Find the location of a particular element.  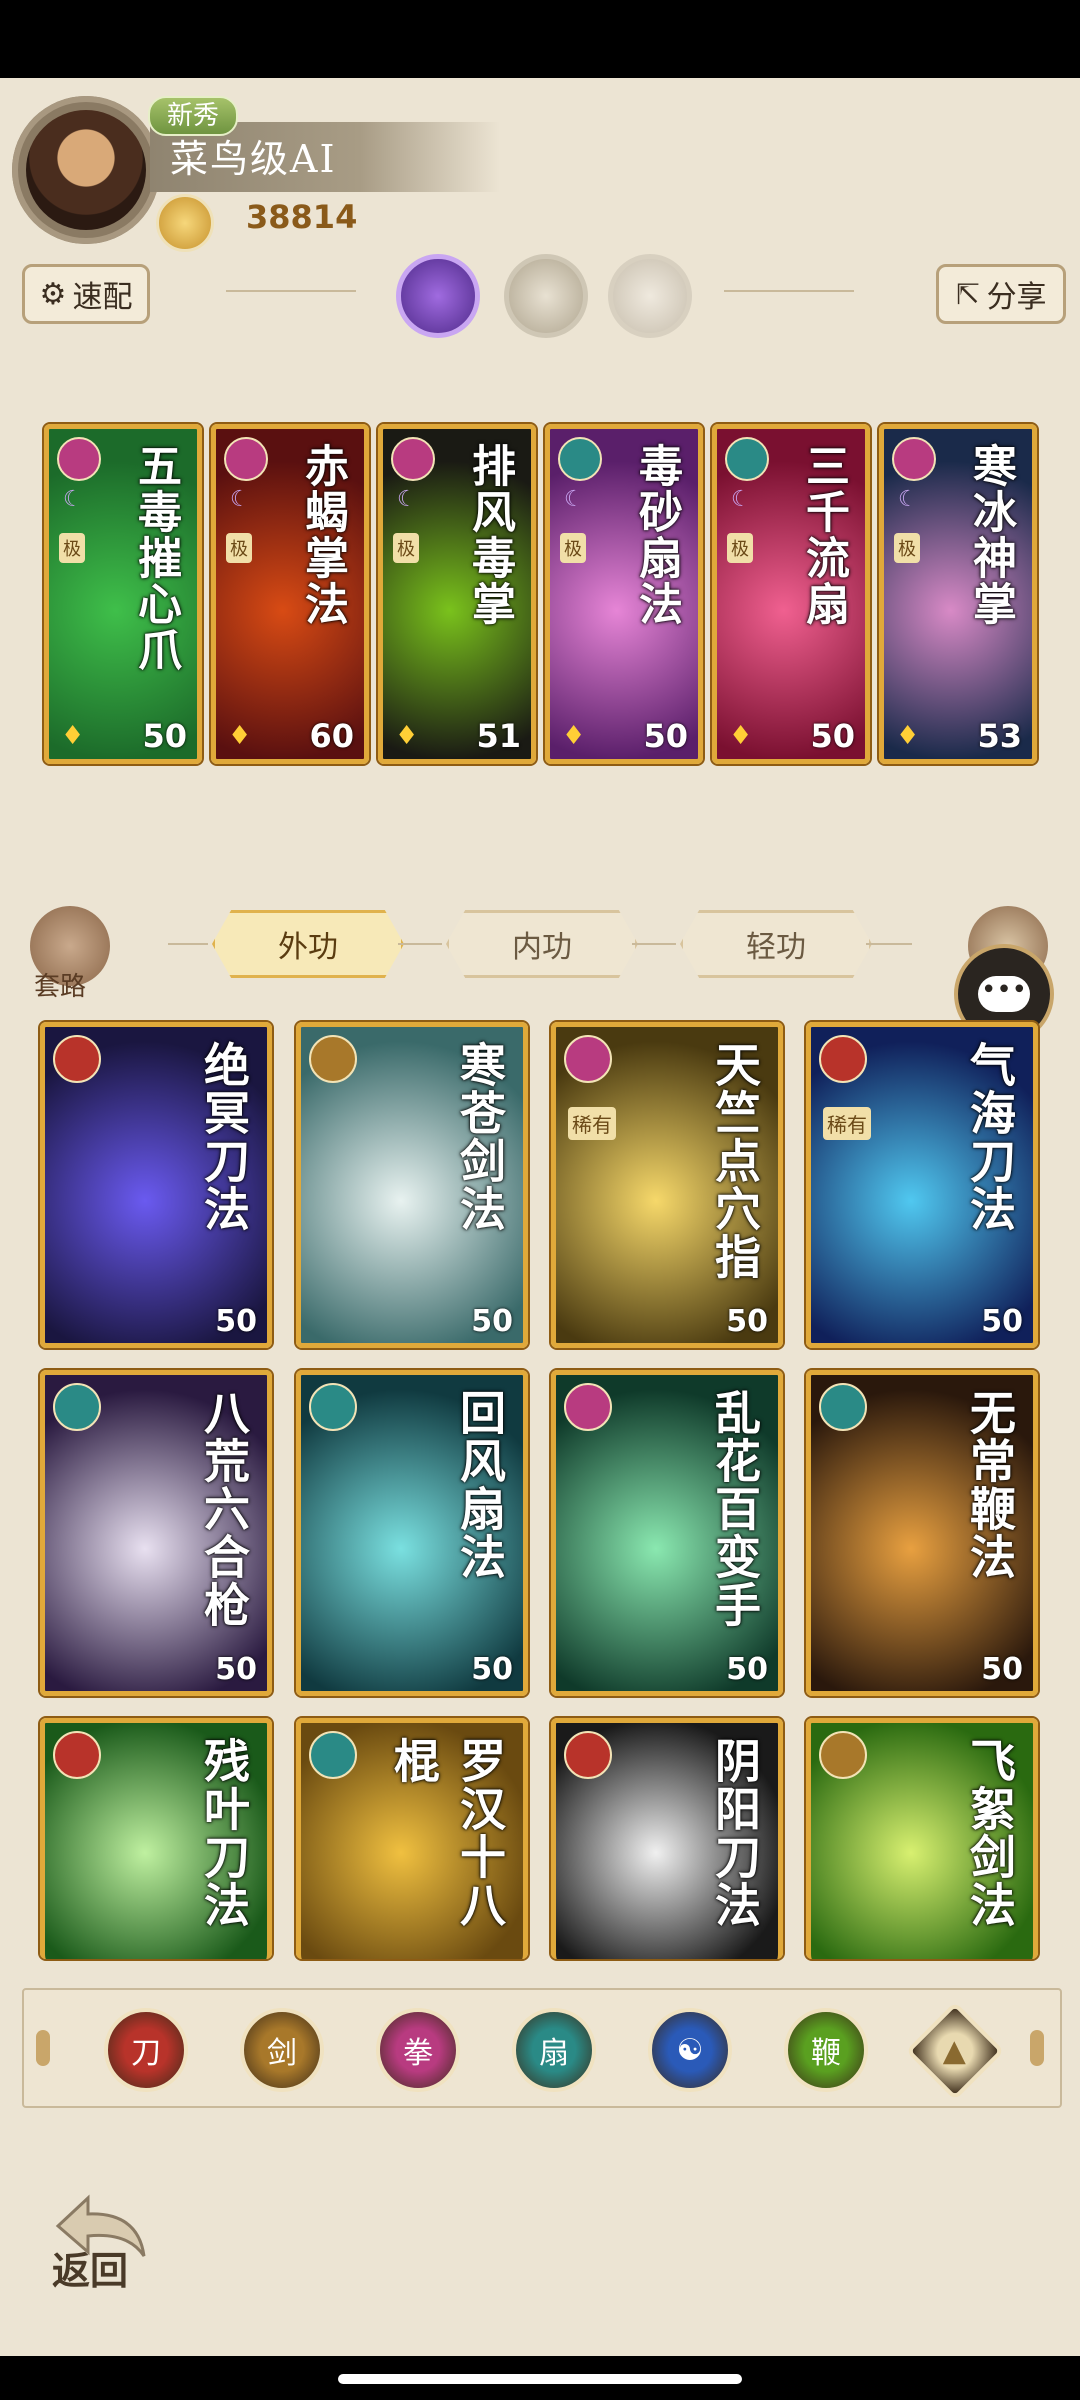

card-title: 气海刀法 is located at coordinates (990, 1137).